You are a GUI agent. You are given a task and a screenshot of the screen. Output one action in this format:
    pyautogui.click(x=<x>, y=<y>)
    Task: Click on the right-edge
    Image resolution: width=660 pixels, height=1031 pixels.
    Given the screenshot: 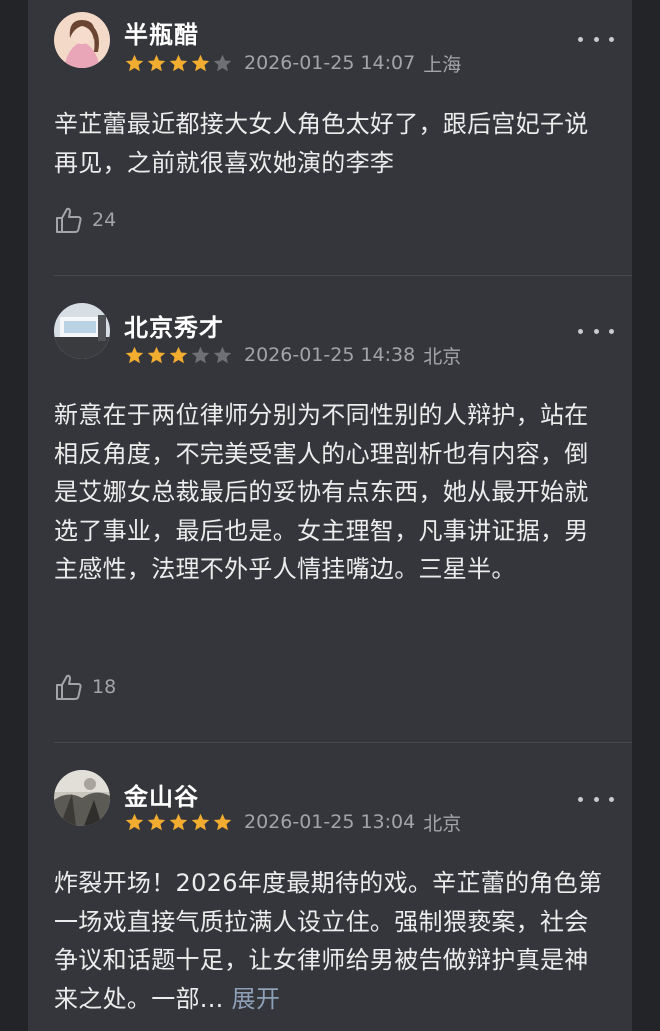 What is the action you would take?
    pyautogui.click(x=646, y=515)
    